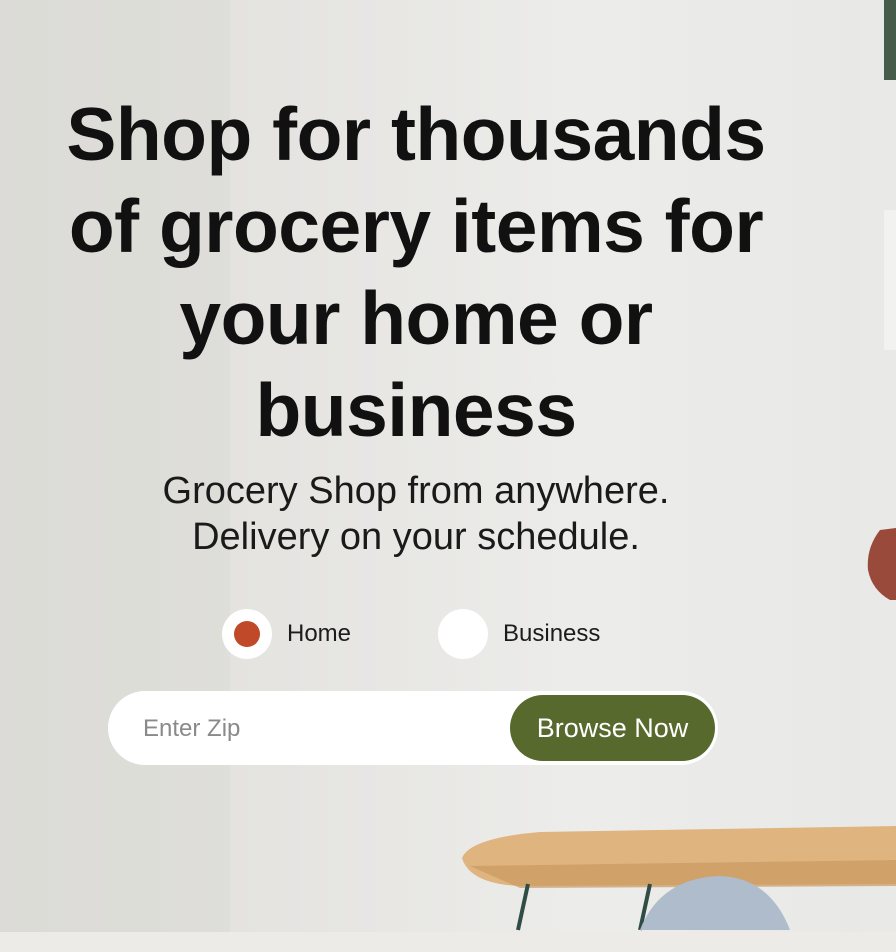 This screenshot has width=896, height=952. What do you see at coordinates (416, 226) in the screenshot?
I see `headline-line: of grocery items for` at bounding box center [416, 226].